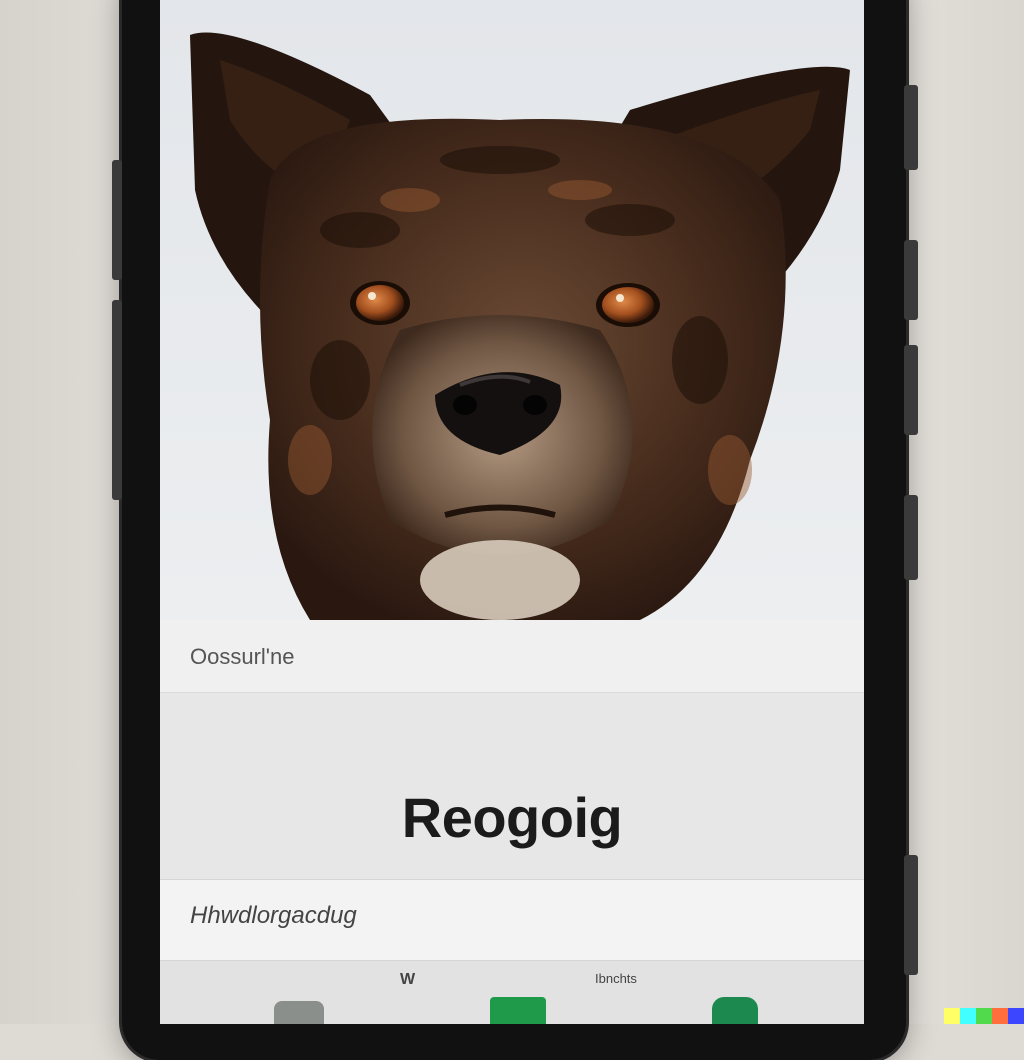 This screenshot has height=1060, width=1024. What do you see at coordinates (911, 537) in the screenshot?
I see `phone-right-button-bottom` at bounding box center [911, 537].